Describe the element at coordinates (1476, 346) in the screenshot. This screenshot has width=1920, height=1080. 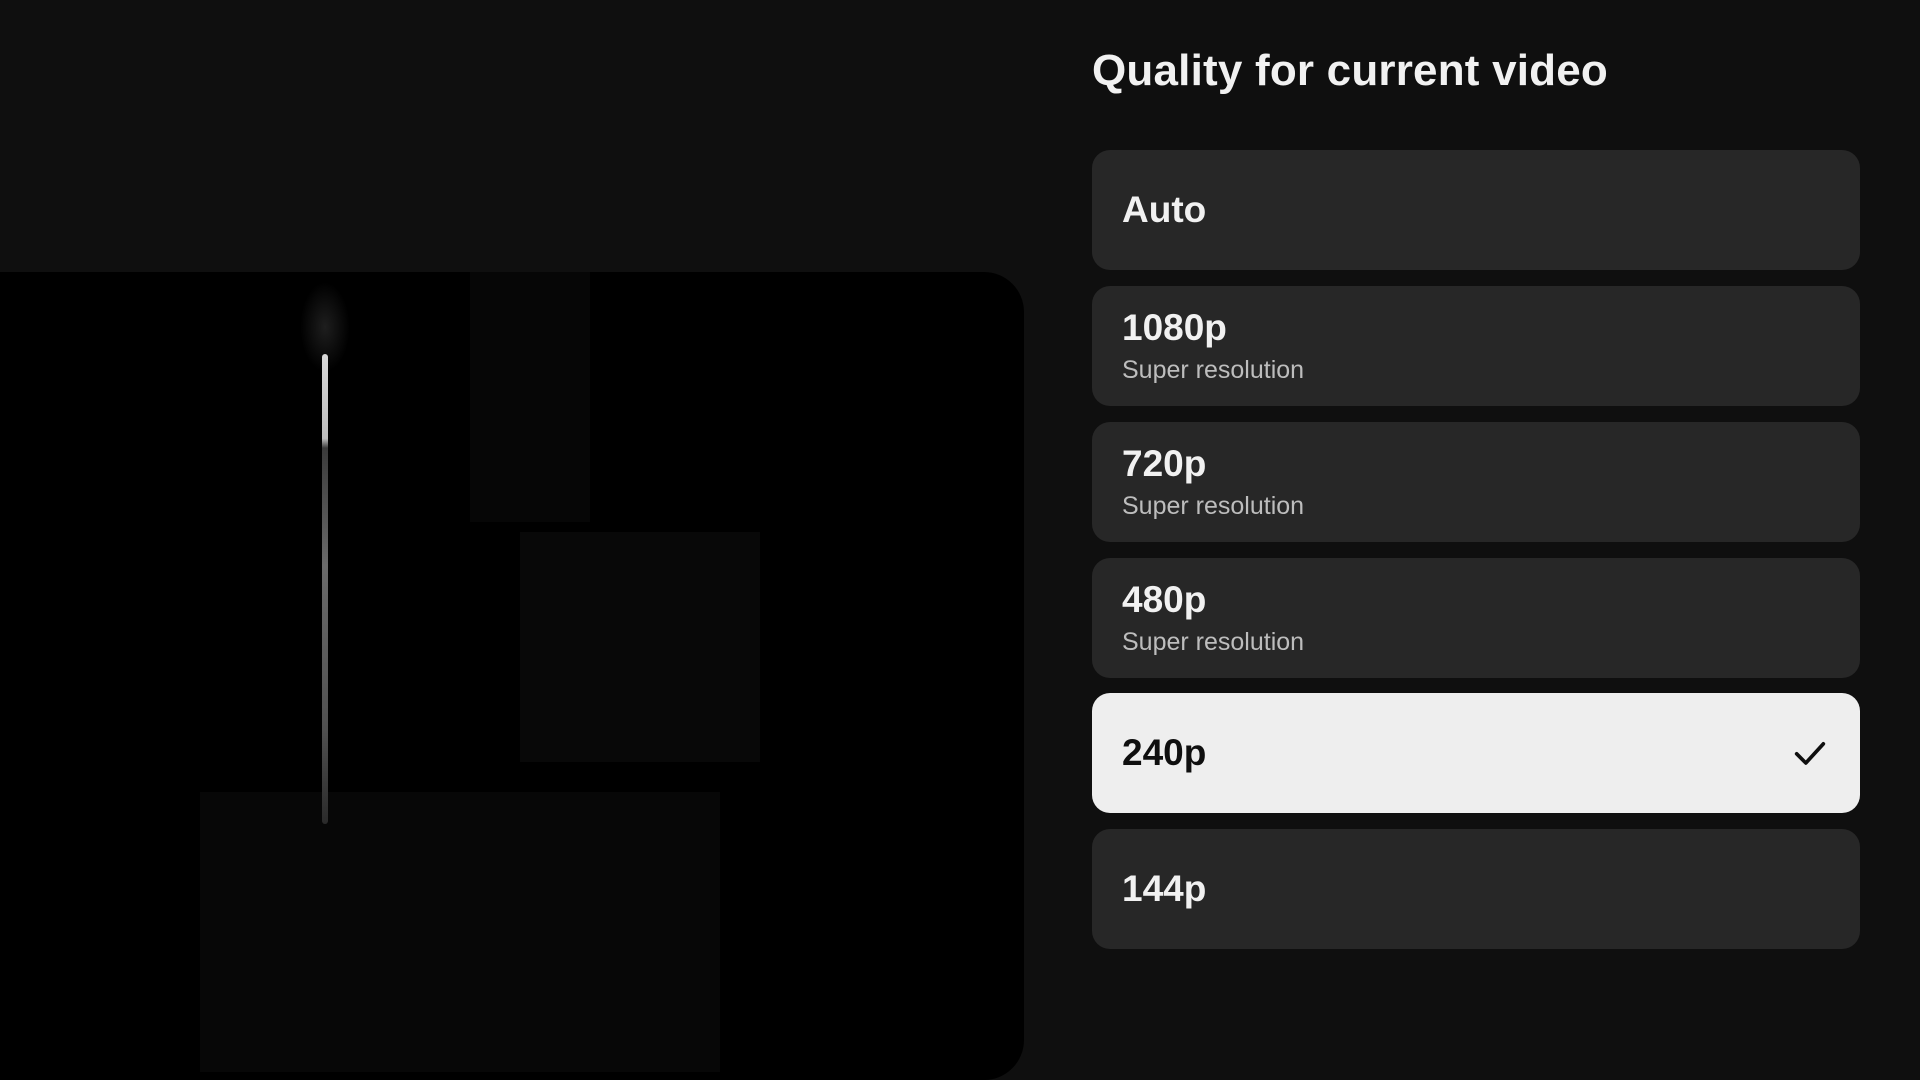
I see `quality-option-1080p: 1080p Super resolution` at that location.